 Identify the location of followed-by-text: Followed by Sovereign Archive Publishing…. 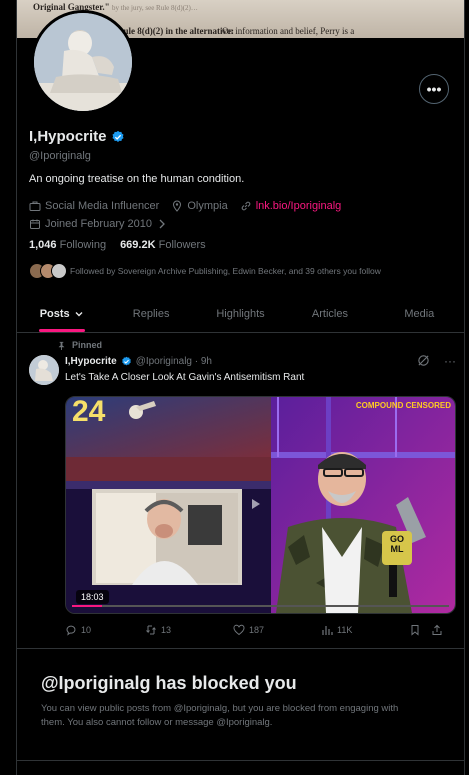
(225, 271).